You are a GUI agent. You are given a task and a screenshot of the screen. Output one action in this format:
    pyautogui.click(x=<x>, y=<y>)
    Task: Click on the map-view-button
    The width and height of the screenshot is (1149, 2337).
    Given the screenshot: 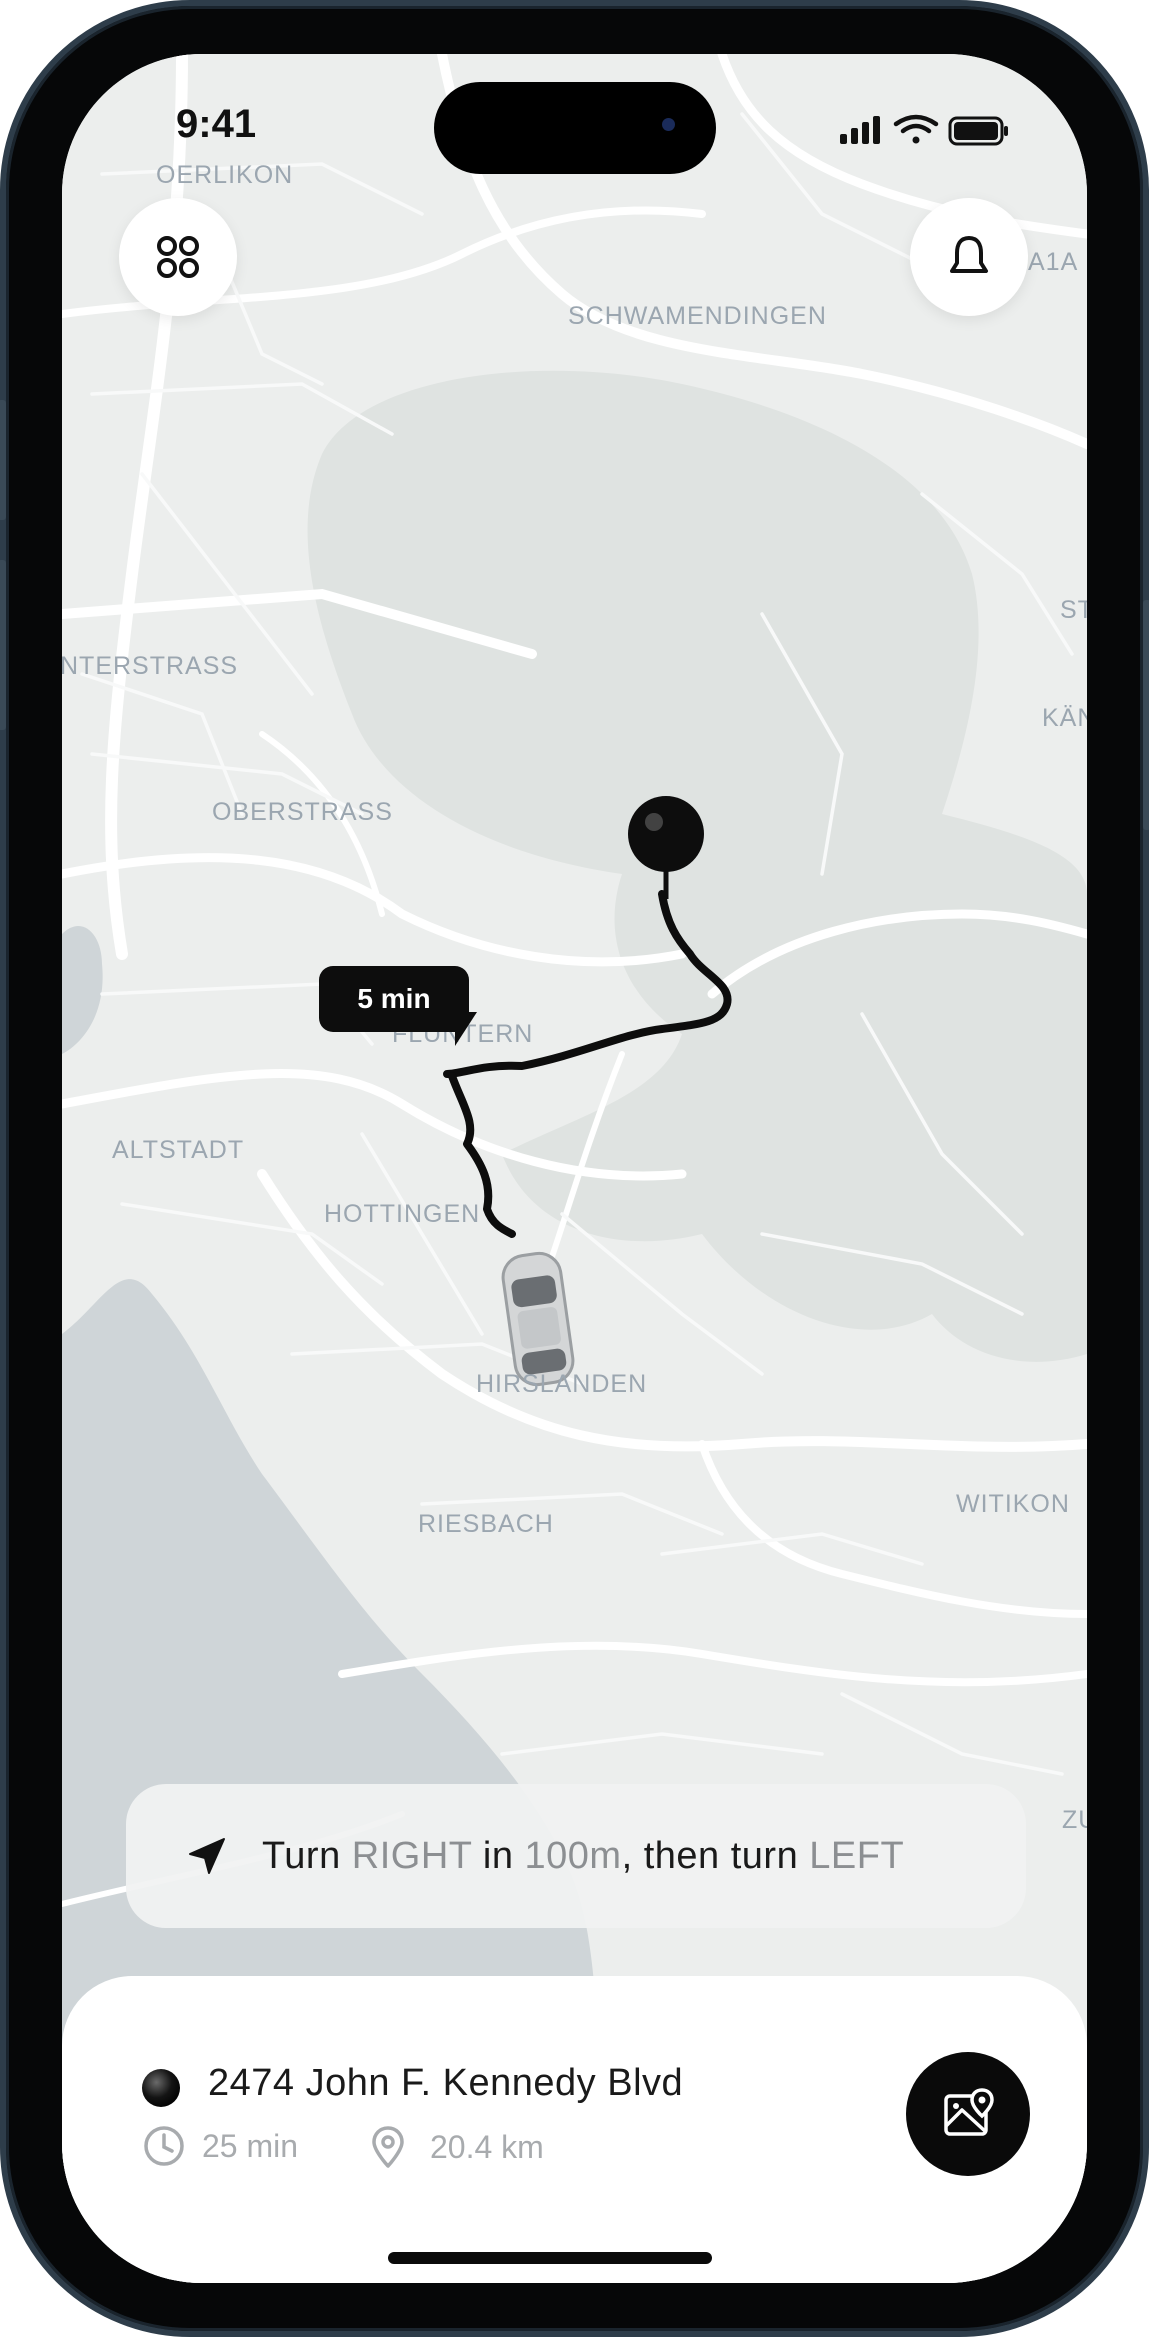 What is the action you would take?
    pyautogui.click(x=968, y=2114)
    